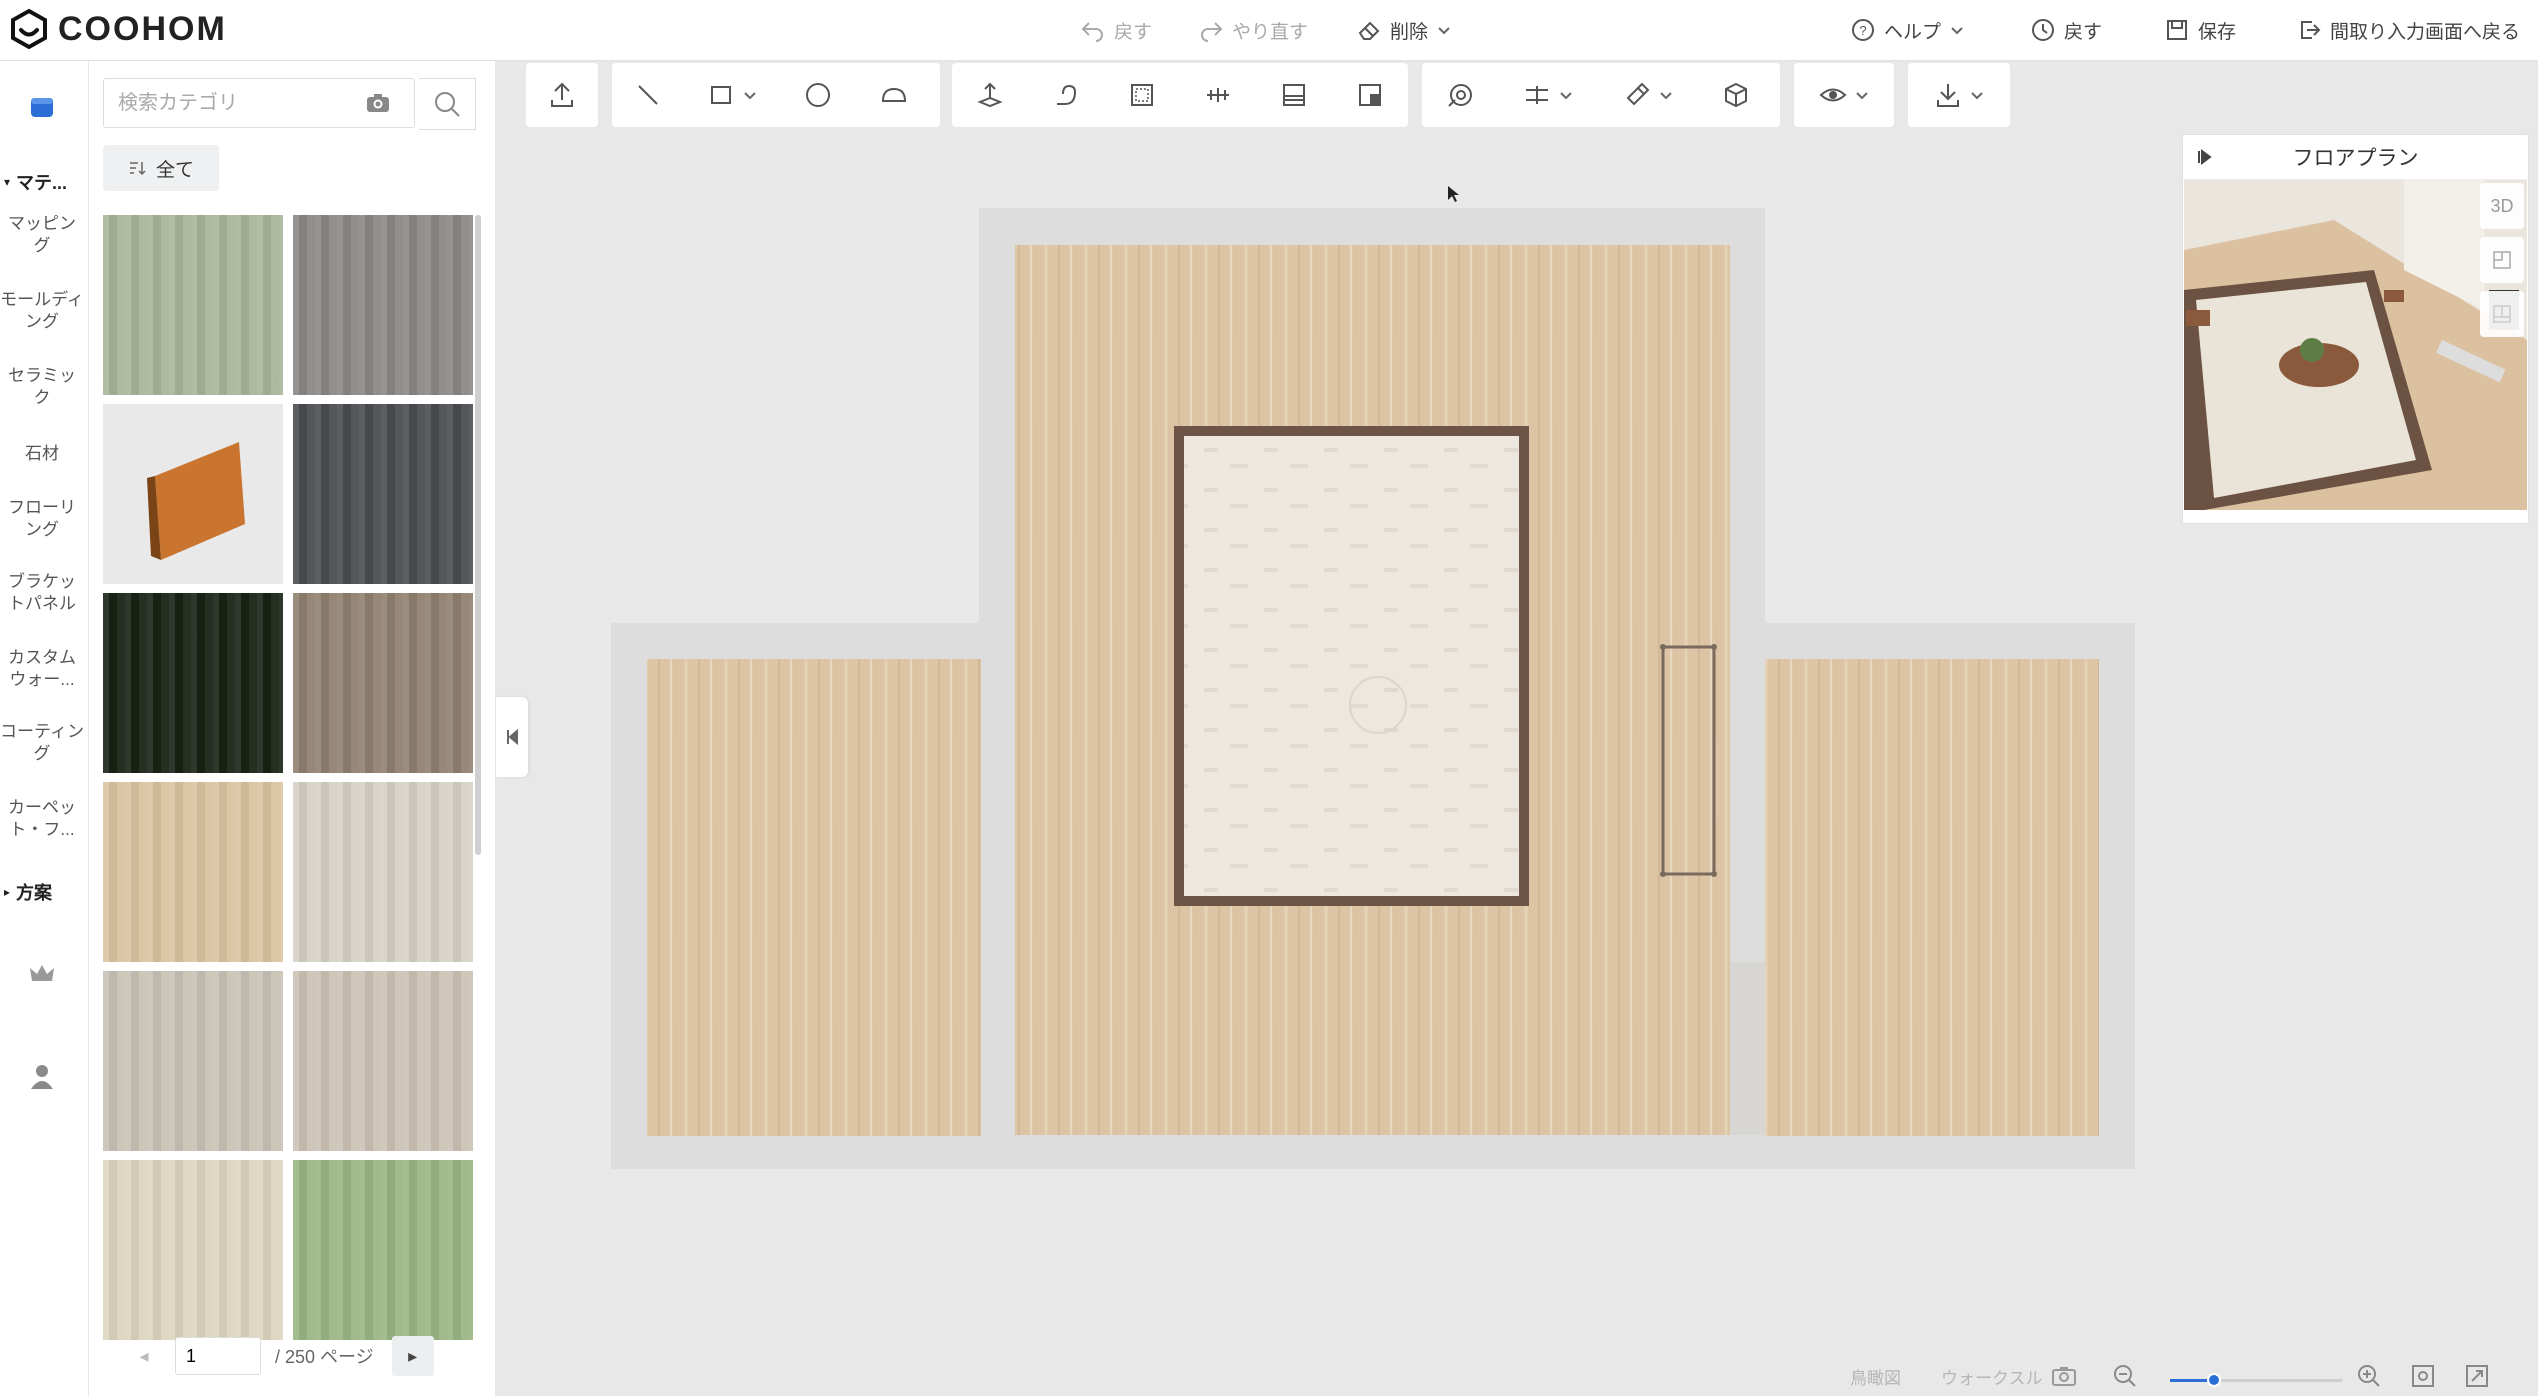 The height and width of the screenshot is (1396, 2538). I want to click on floor-gap-tile, so click(1747, 1048).